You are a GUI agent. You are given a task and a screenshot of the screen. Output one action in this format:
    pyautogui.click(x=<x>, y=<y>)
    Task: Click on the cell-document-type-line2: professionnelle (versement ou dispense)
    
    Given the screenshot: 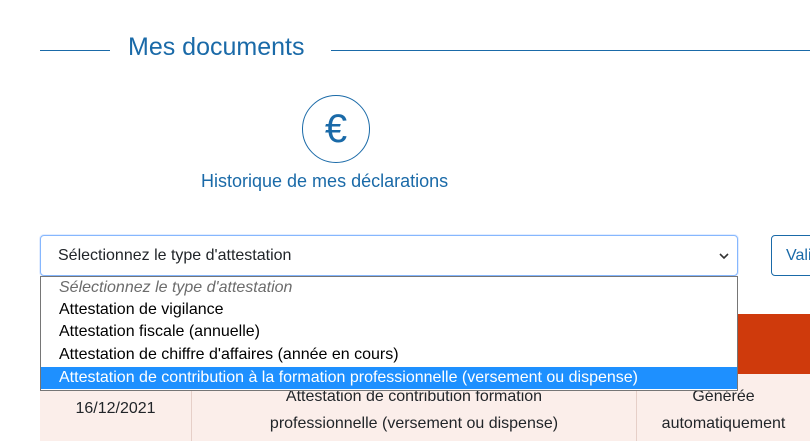 What is the action you would take?
    pyautogui.click(x=414, y=423)
    